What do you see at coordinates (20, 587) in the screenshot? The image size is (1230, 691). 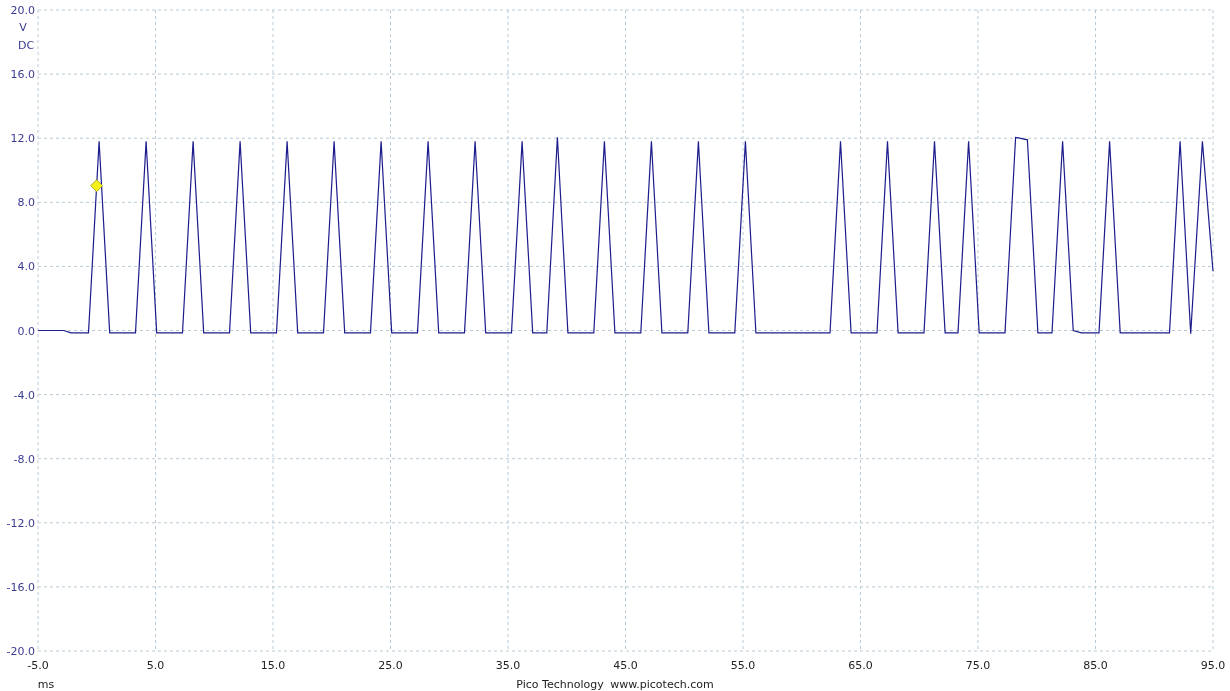 I see `y-tick-label: -16.0` at bounding box center [20, 587].